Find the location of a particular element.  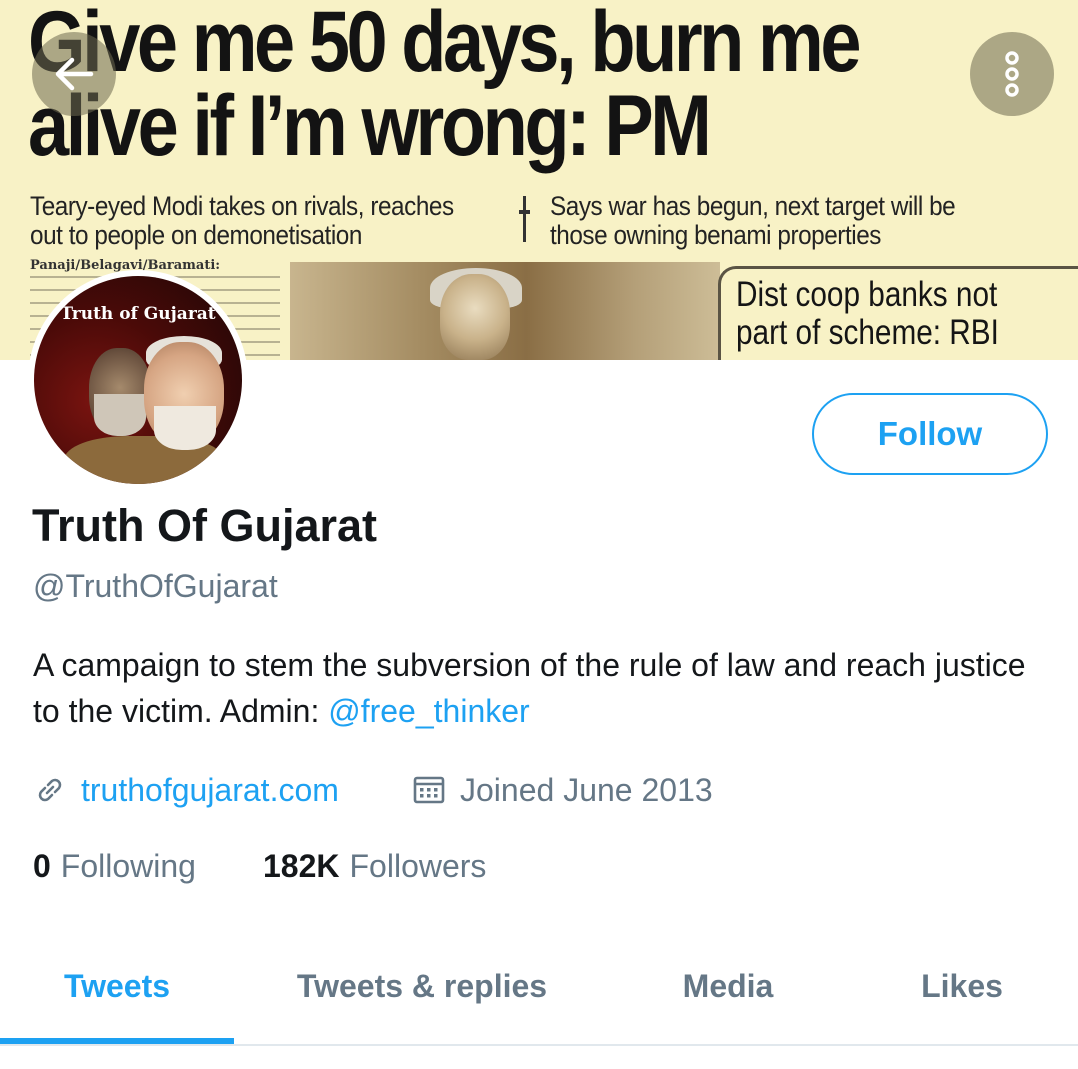

tab-media: Media is located at coordinates (728, 986).